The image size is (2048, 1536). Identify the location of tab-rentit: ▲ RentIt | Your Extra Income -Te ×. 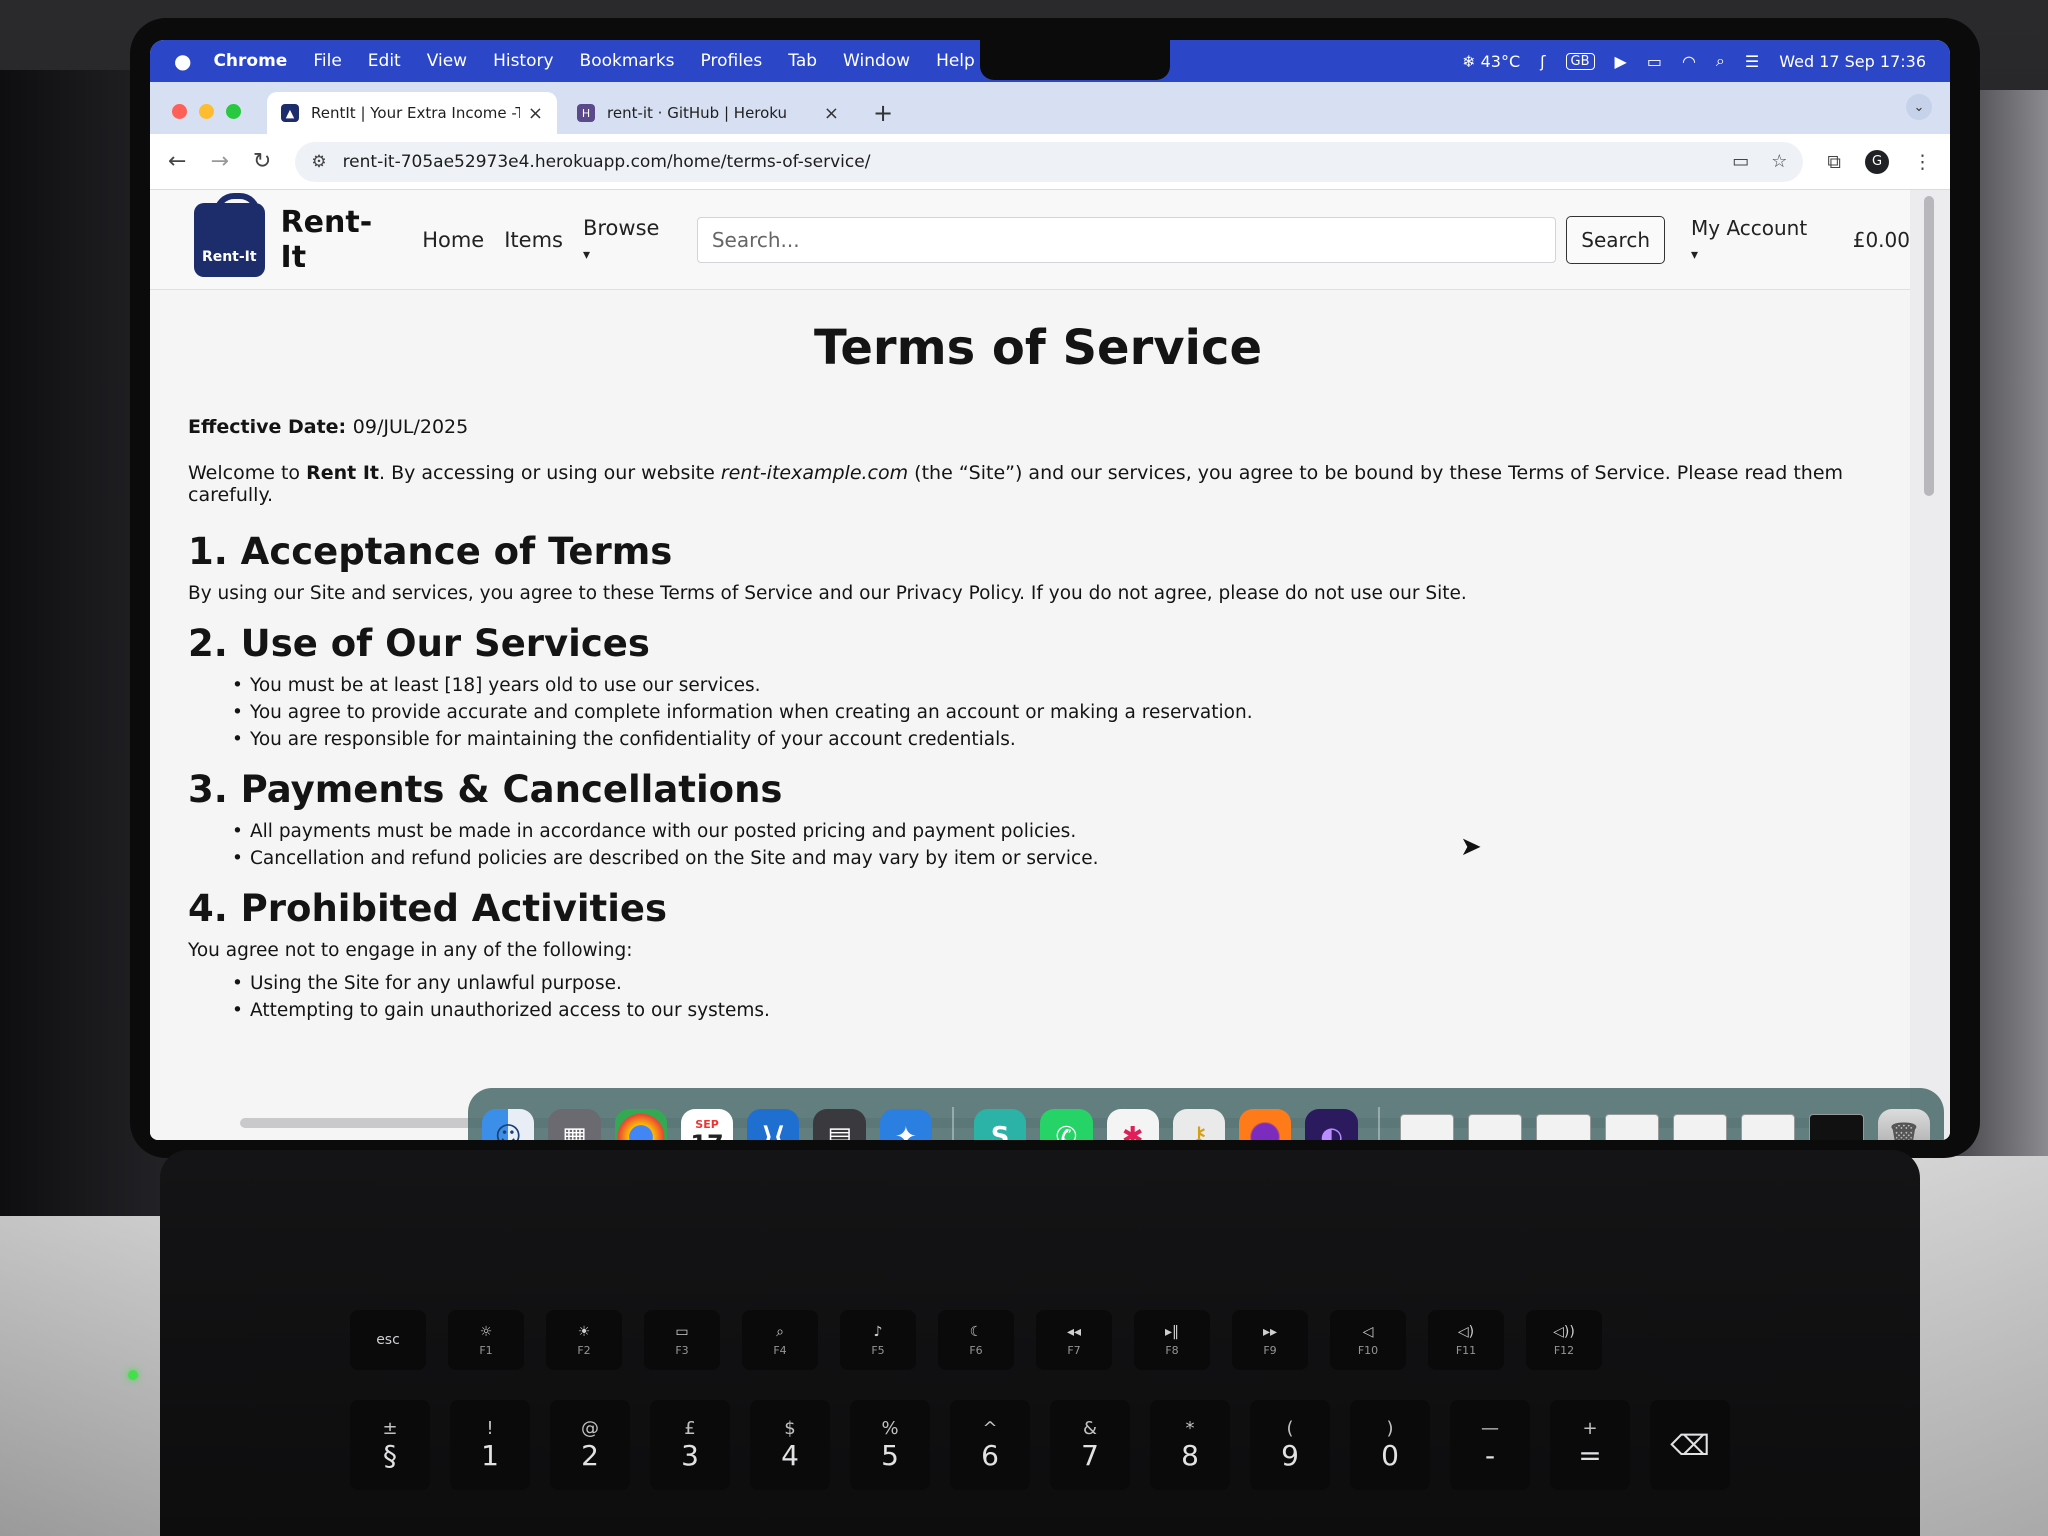
(412, 113).